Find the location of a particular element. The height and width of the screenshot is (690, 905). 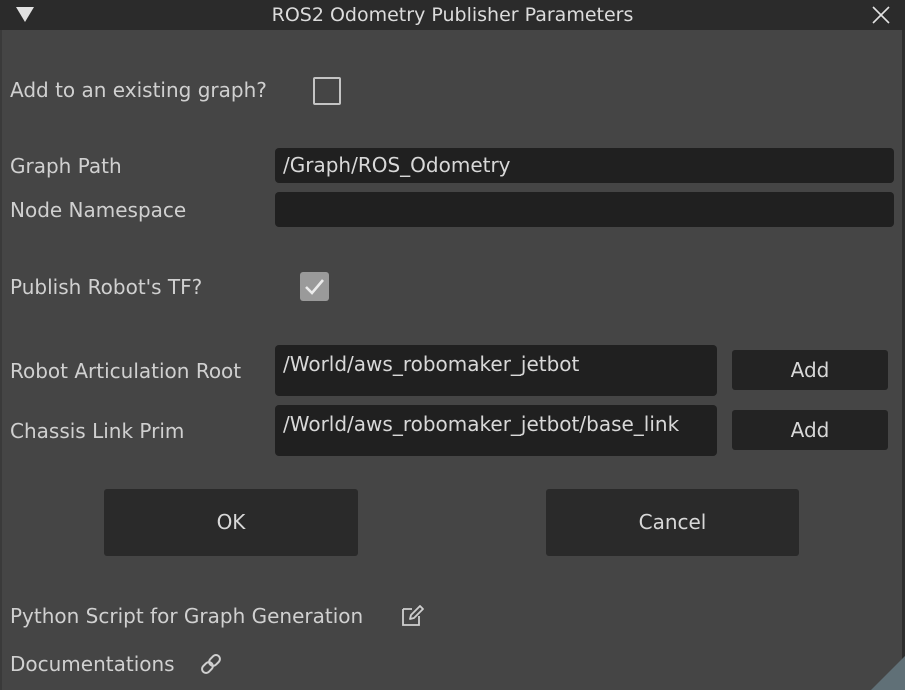

publish-tf-checkbox is located at coordinates (314, 286).